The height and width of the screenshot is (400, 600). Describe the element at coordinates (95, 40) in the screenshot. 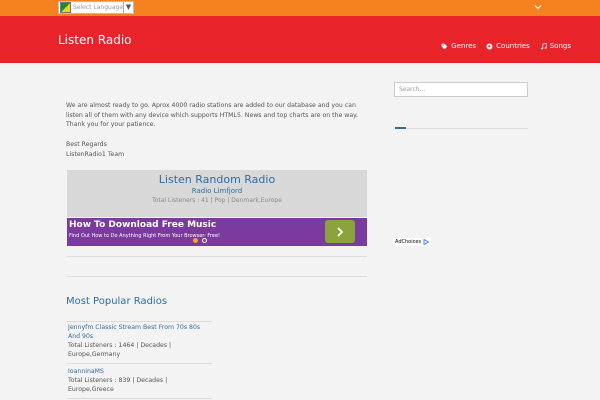

I see `site-logo-text: Listen Radio` at that location.